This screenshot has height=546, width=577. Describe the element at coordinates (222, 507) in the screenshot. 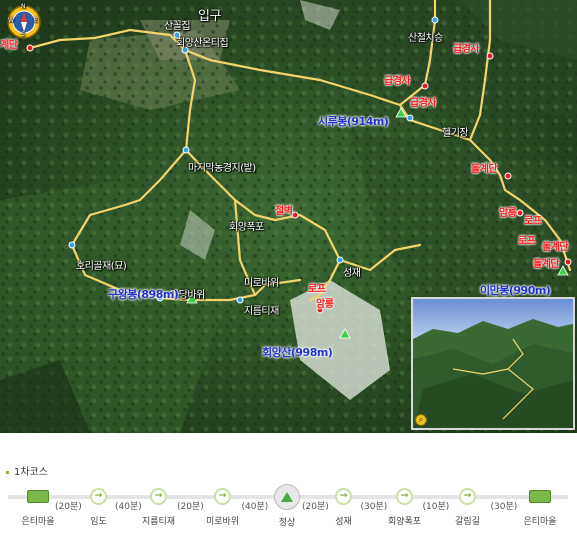

I see `course-stop: → 미로바위` at that location.